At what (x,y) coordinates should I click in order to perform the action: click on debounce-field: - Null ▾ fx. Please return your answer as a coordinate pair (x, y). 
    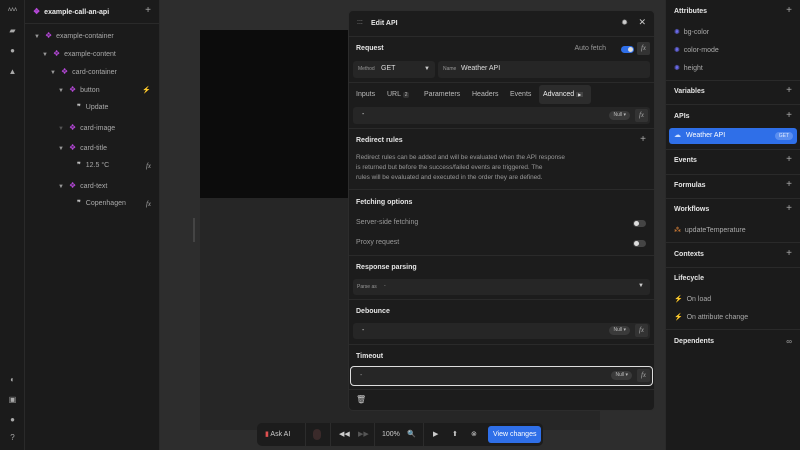
    Looking at the image, I should click on (501, 331).